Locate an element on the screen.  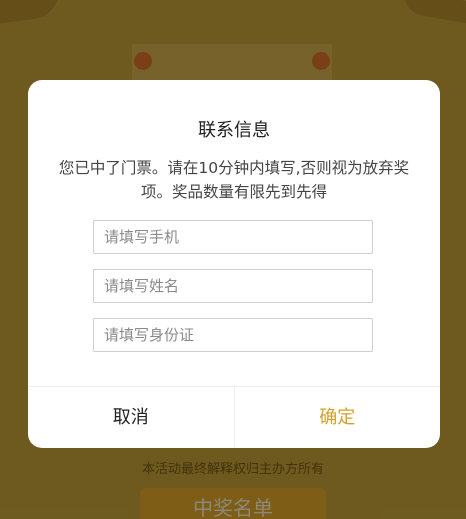
cancel-button: 取消 is located at coordinates (131, 417).